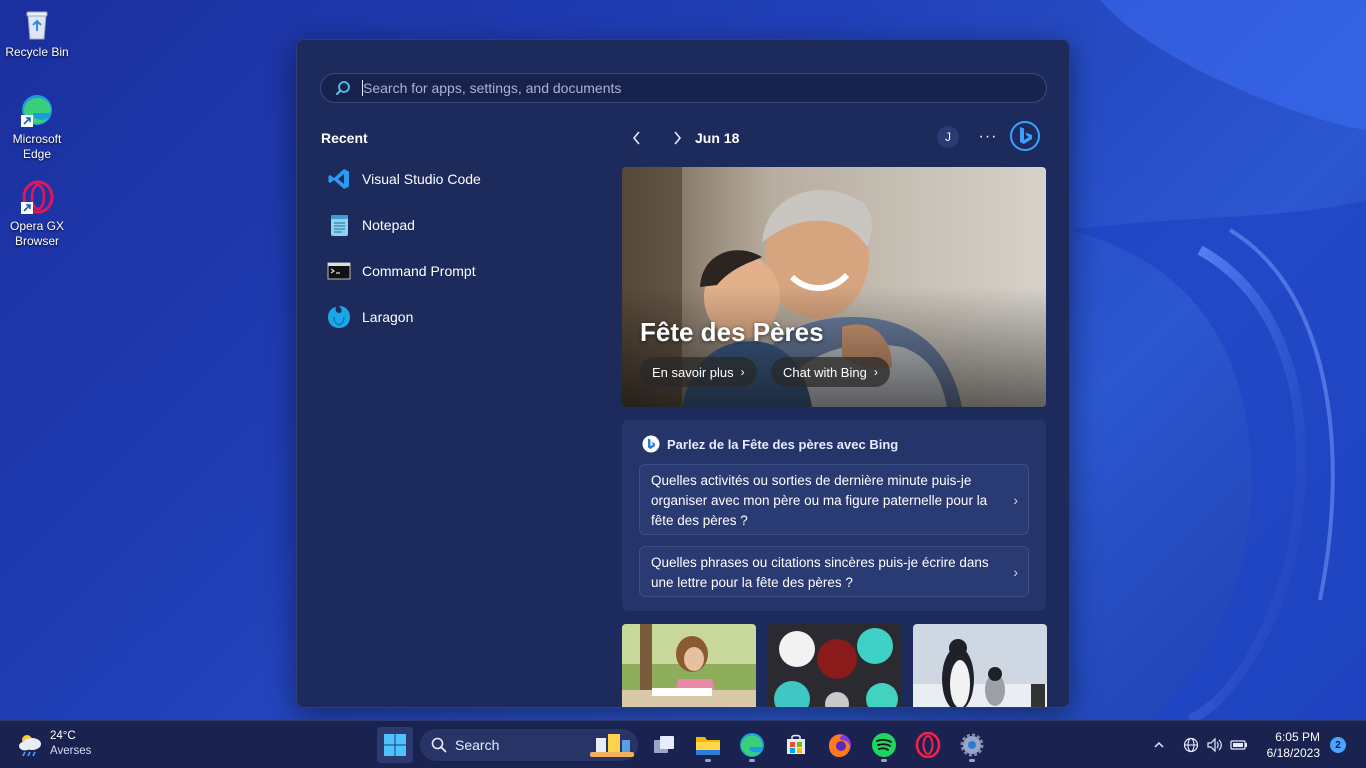  I want to click on rain-cloud-icon, so click(30, 746).